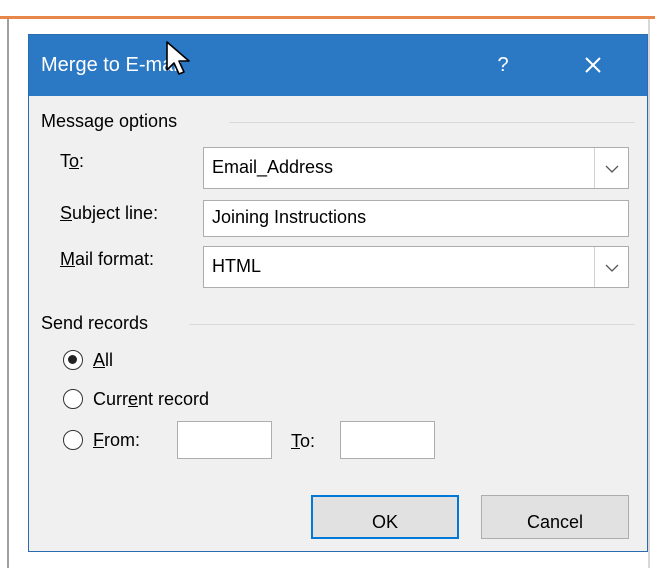  I want to click on send-all-option: All, so click(138, 361).